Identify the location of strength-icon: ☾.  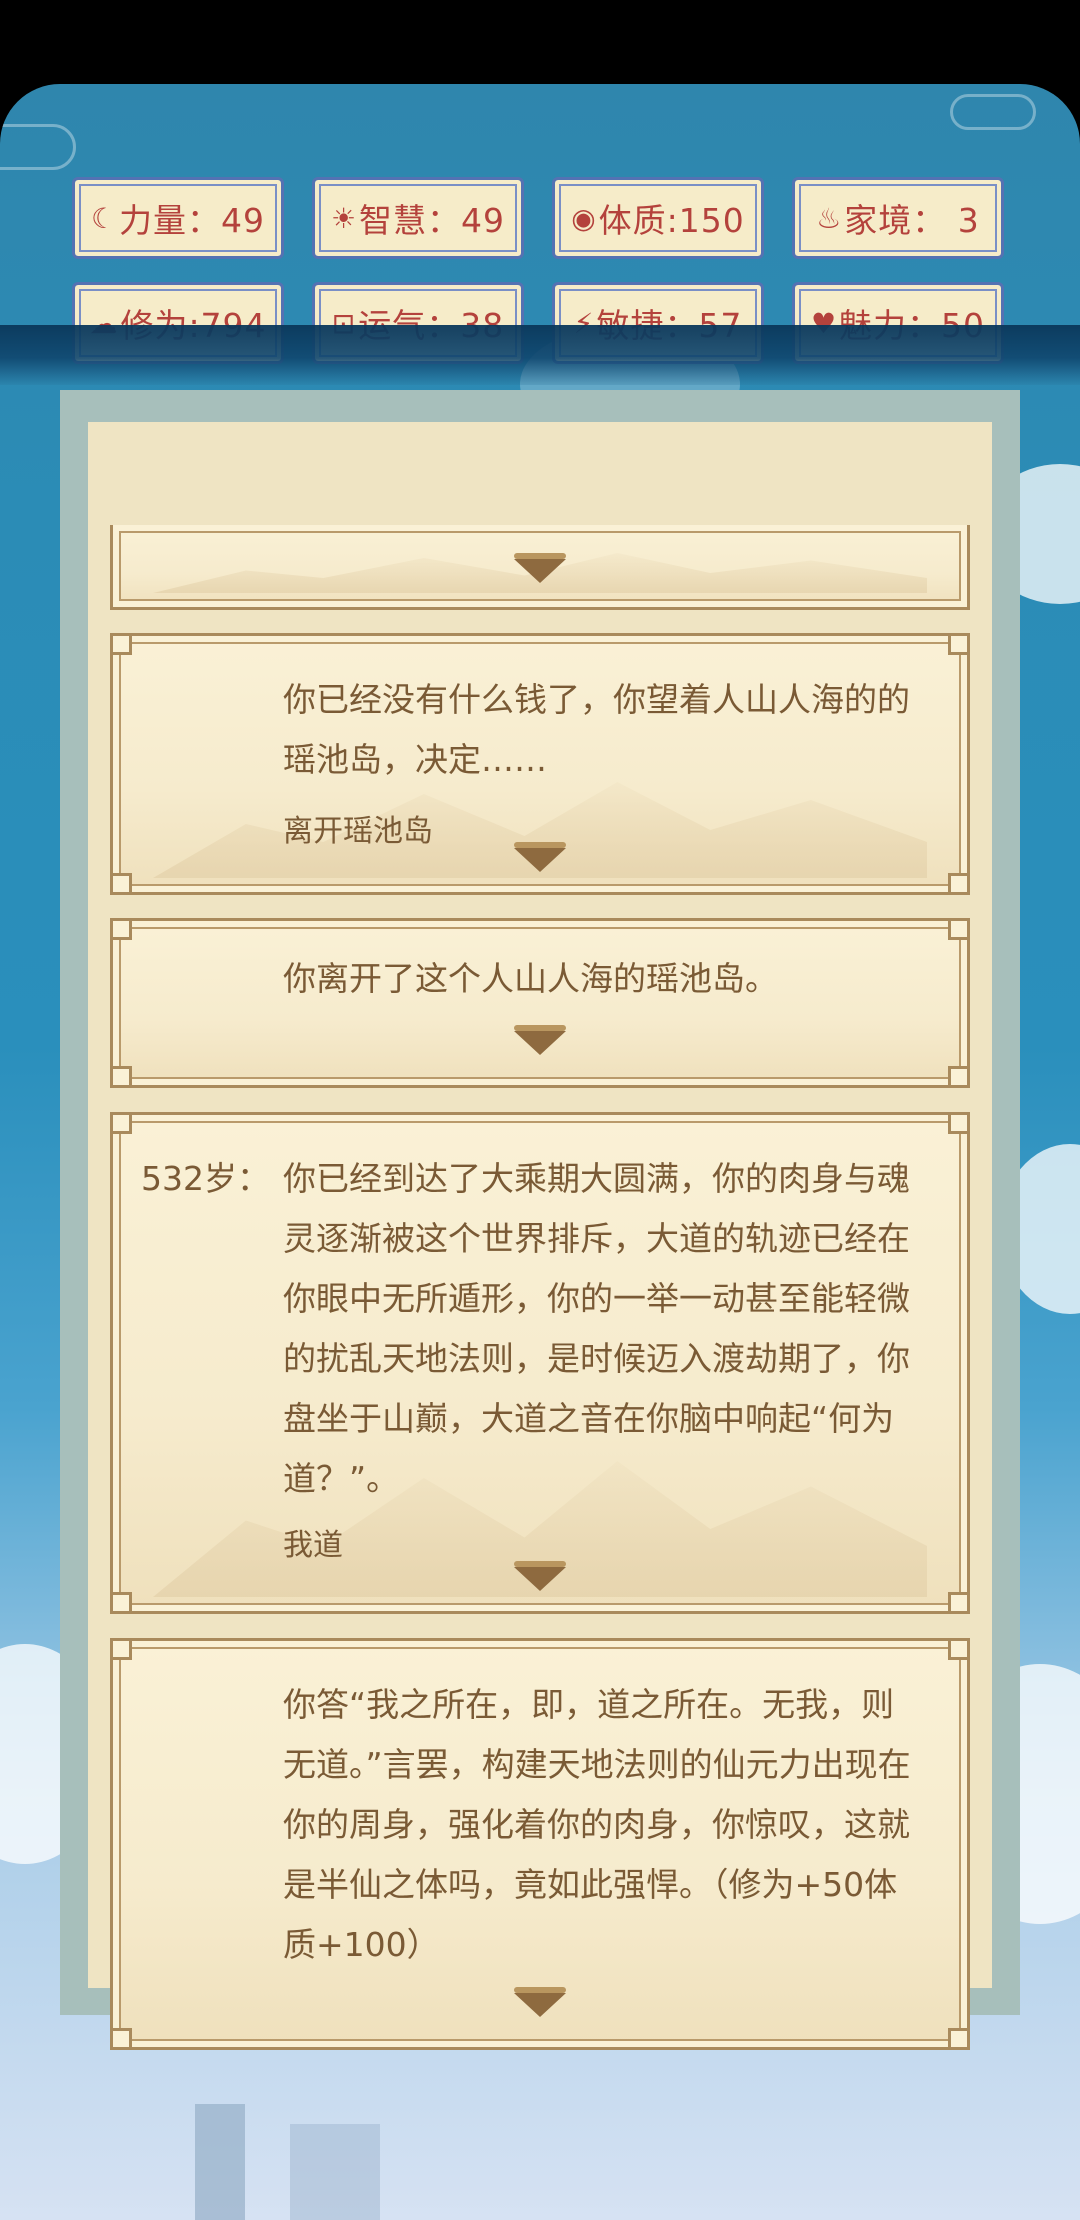
(104, 218).